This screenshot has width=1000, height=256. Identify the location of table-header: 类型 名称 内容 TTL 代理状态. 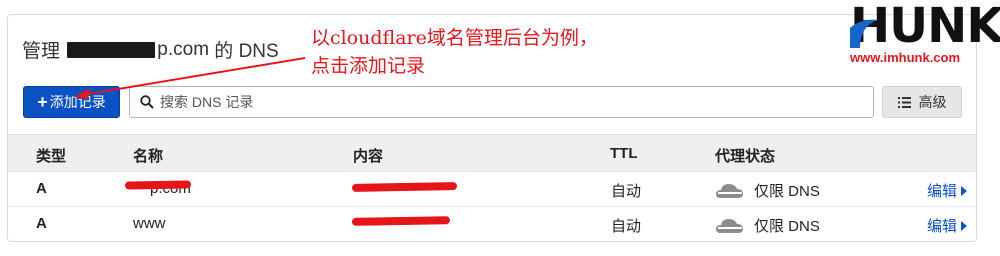
(492, 152).